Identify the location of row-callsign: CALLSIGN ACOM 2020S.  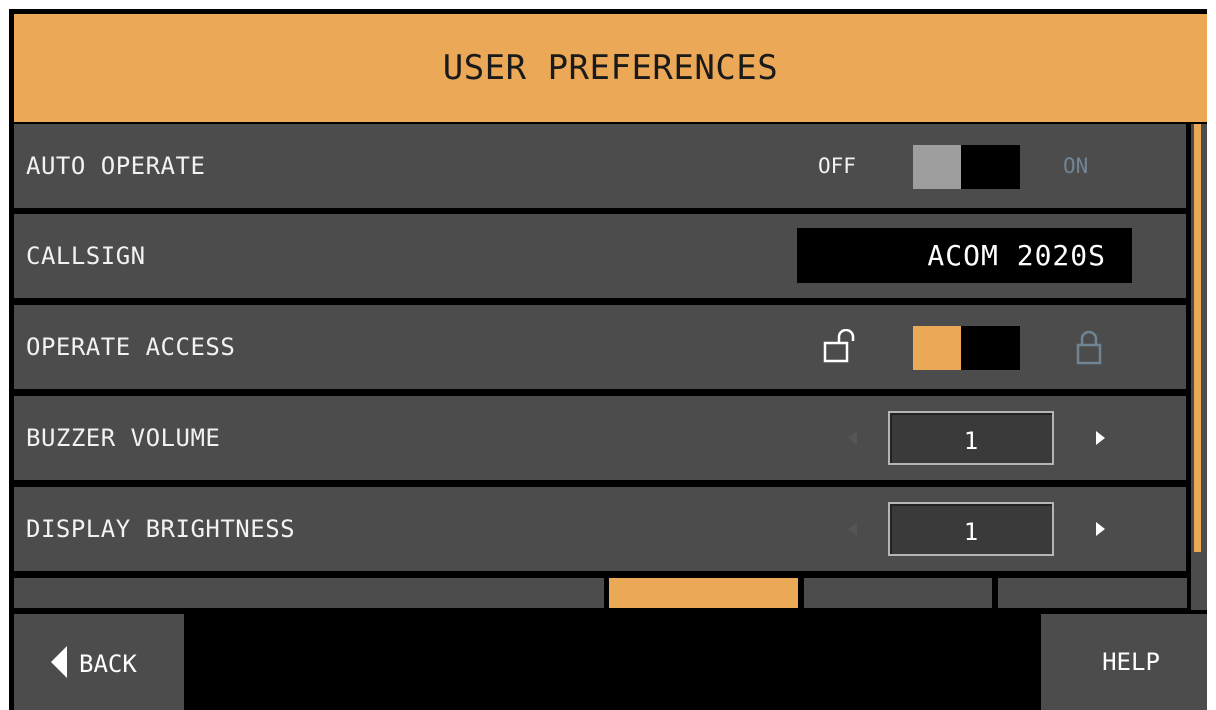
(600, 256).